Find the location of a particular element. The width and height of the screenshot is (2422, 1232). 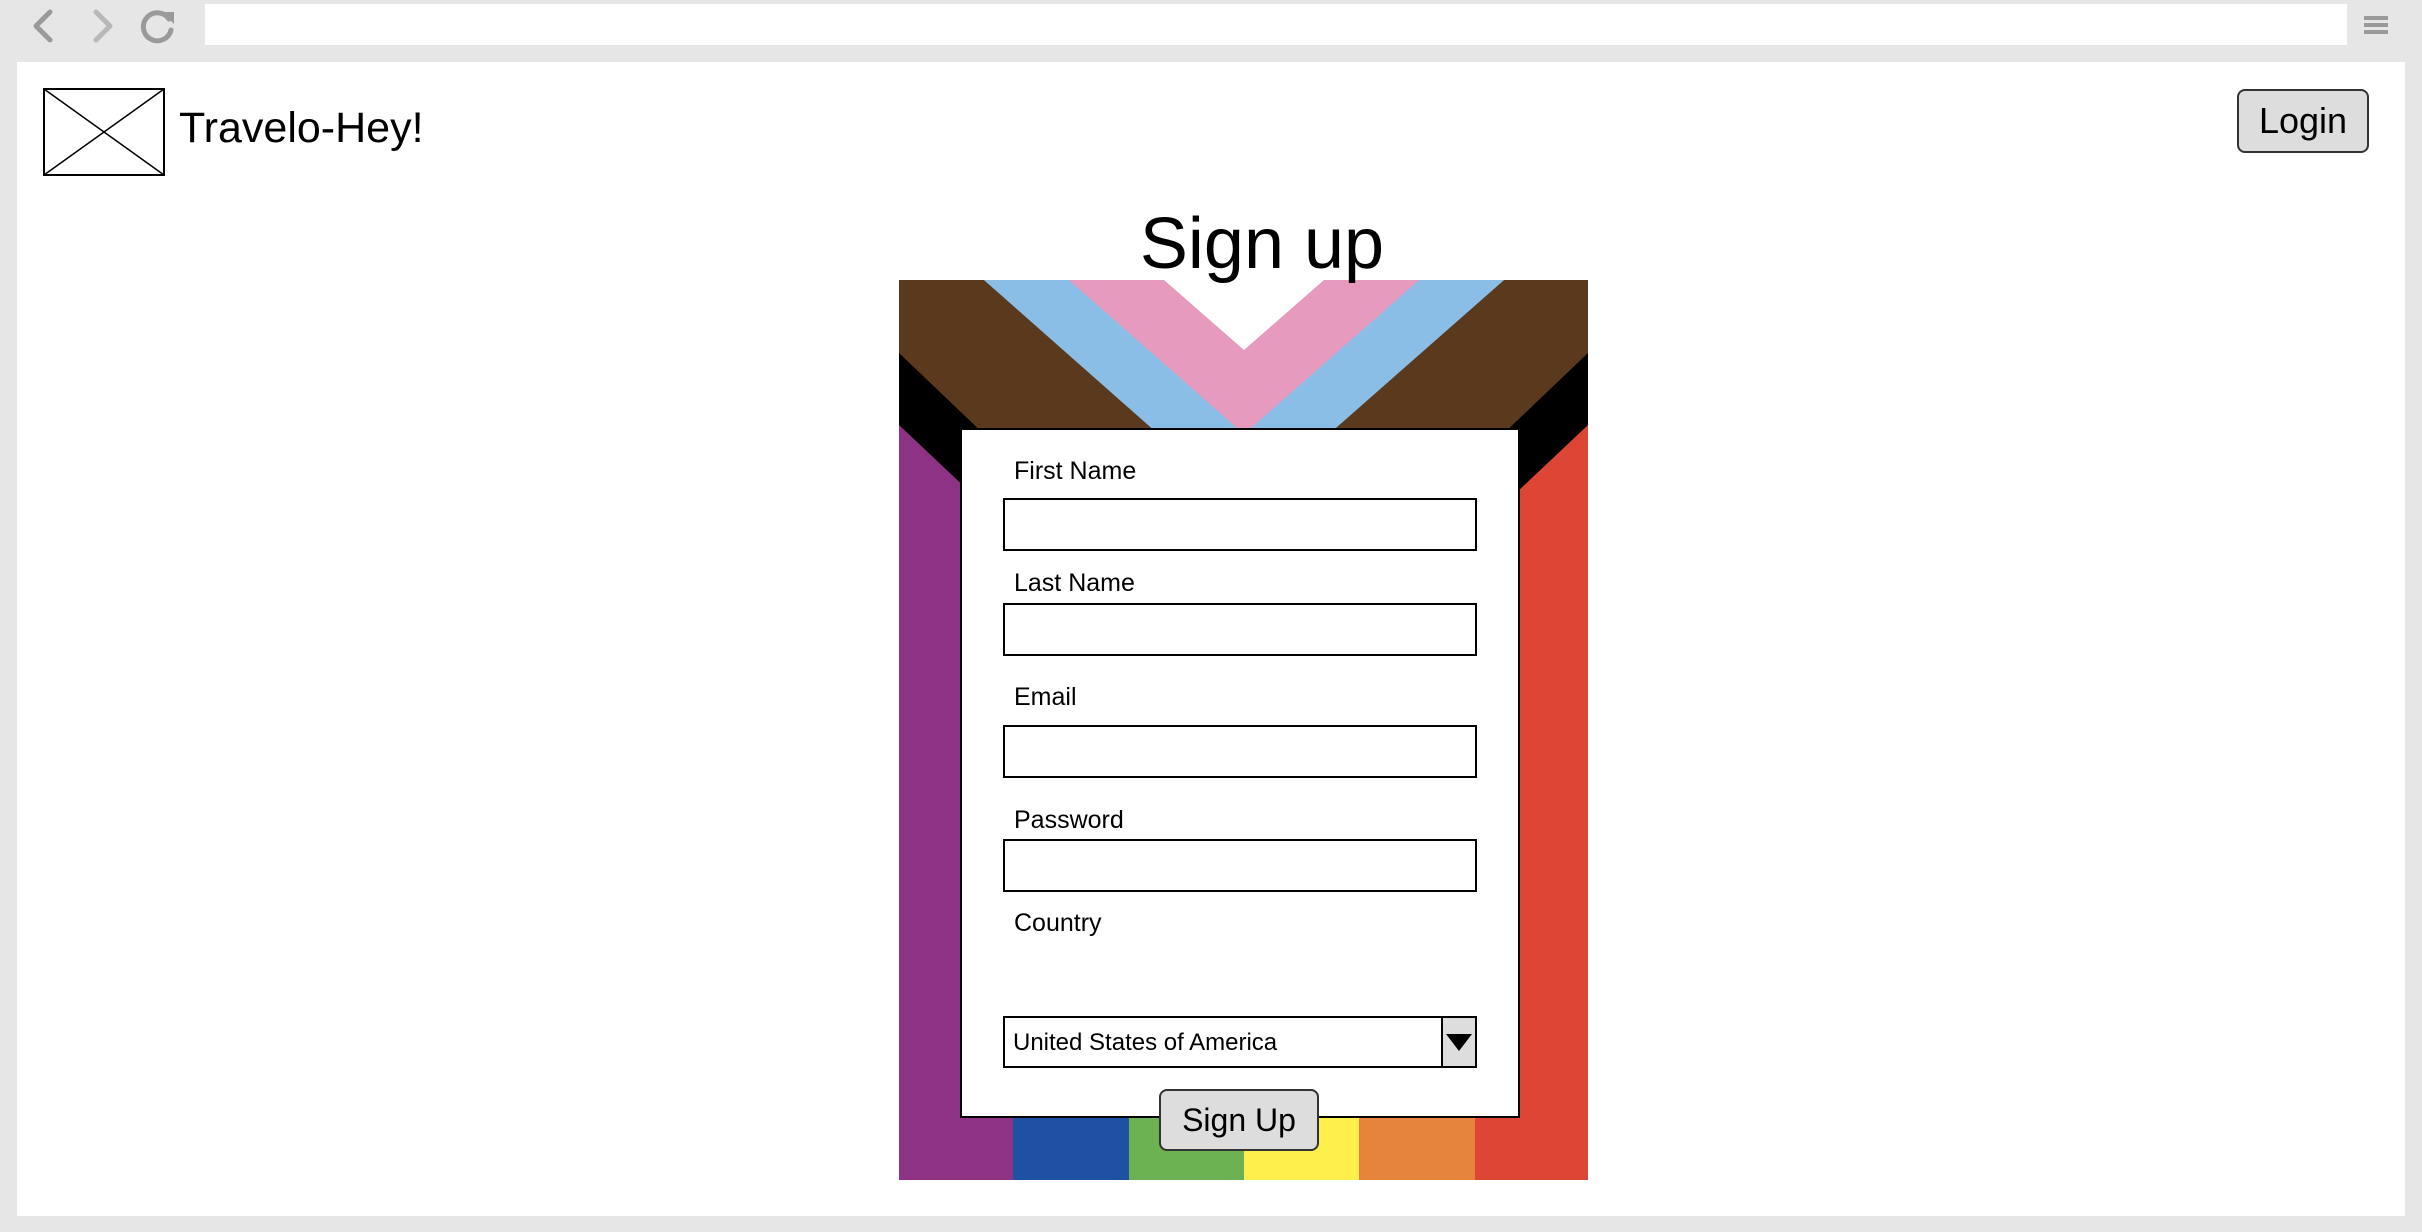

logo is located at coordinates (104, 132).